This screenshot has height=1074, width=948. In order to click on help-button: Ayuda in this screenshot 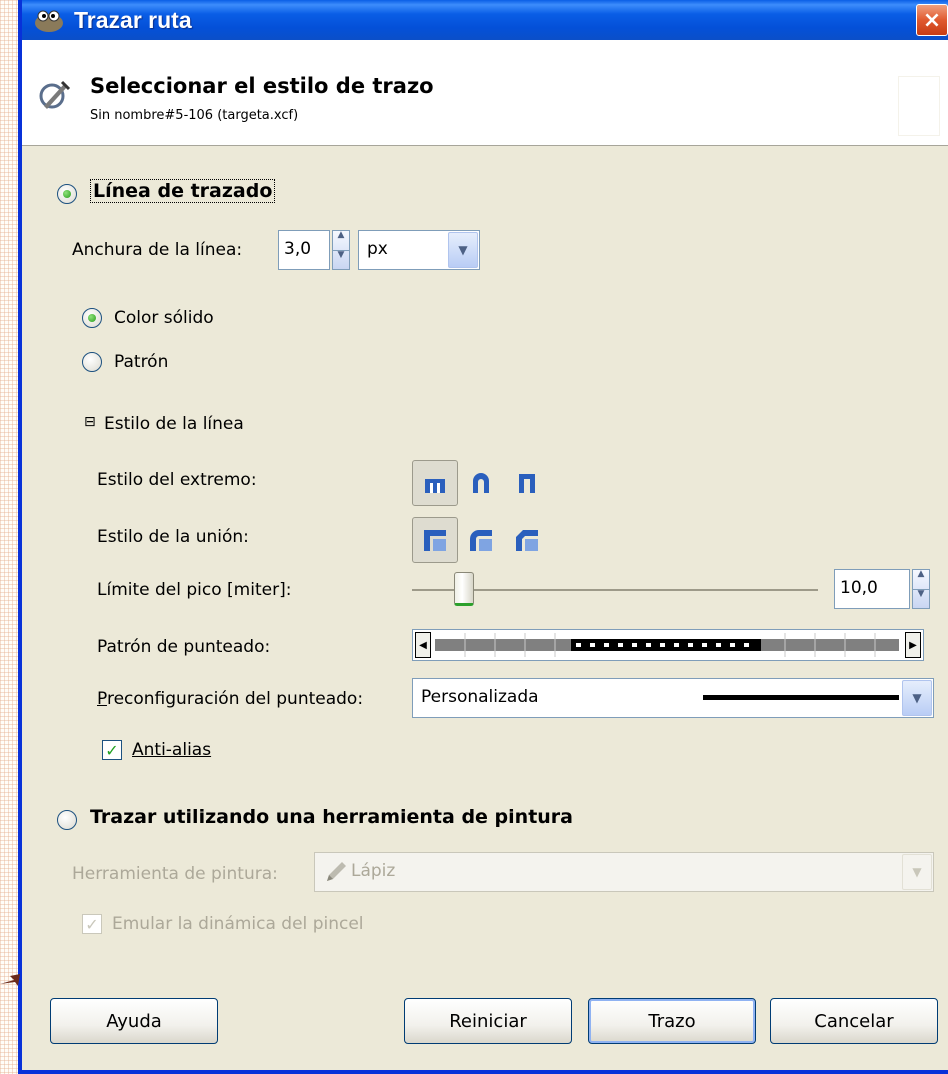, I will do `click(134, 1021)`.